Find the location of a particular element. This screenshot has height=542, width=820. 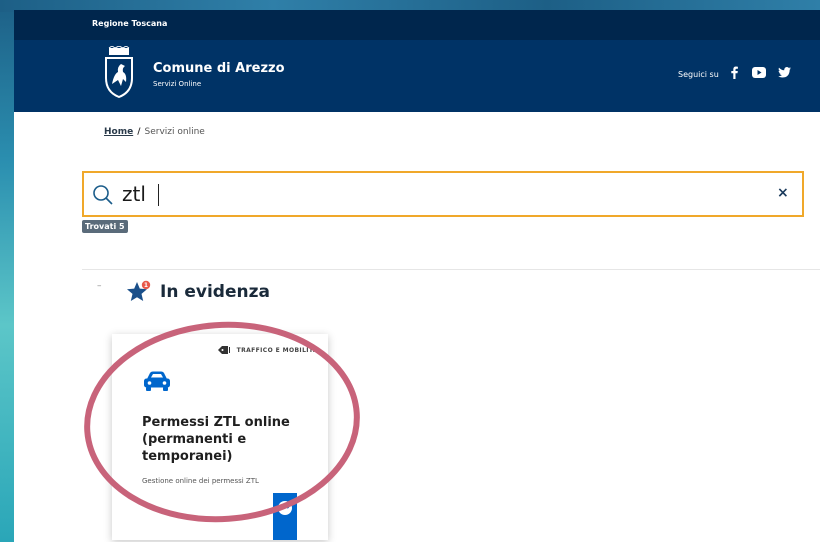

star-icon: 1 is located at coordinates (139, 290).